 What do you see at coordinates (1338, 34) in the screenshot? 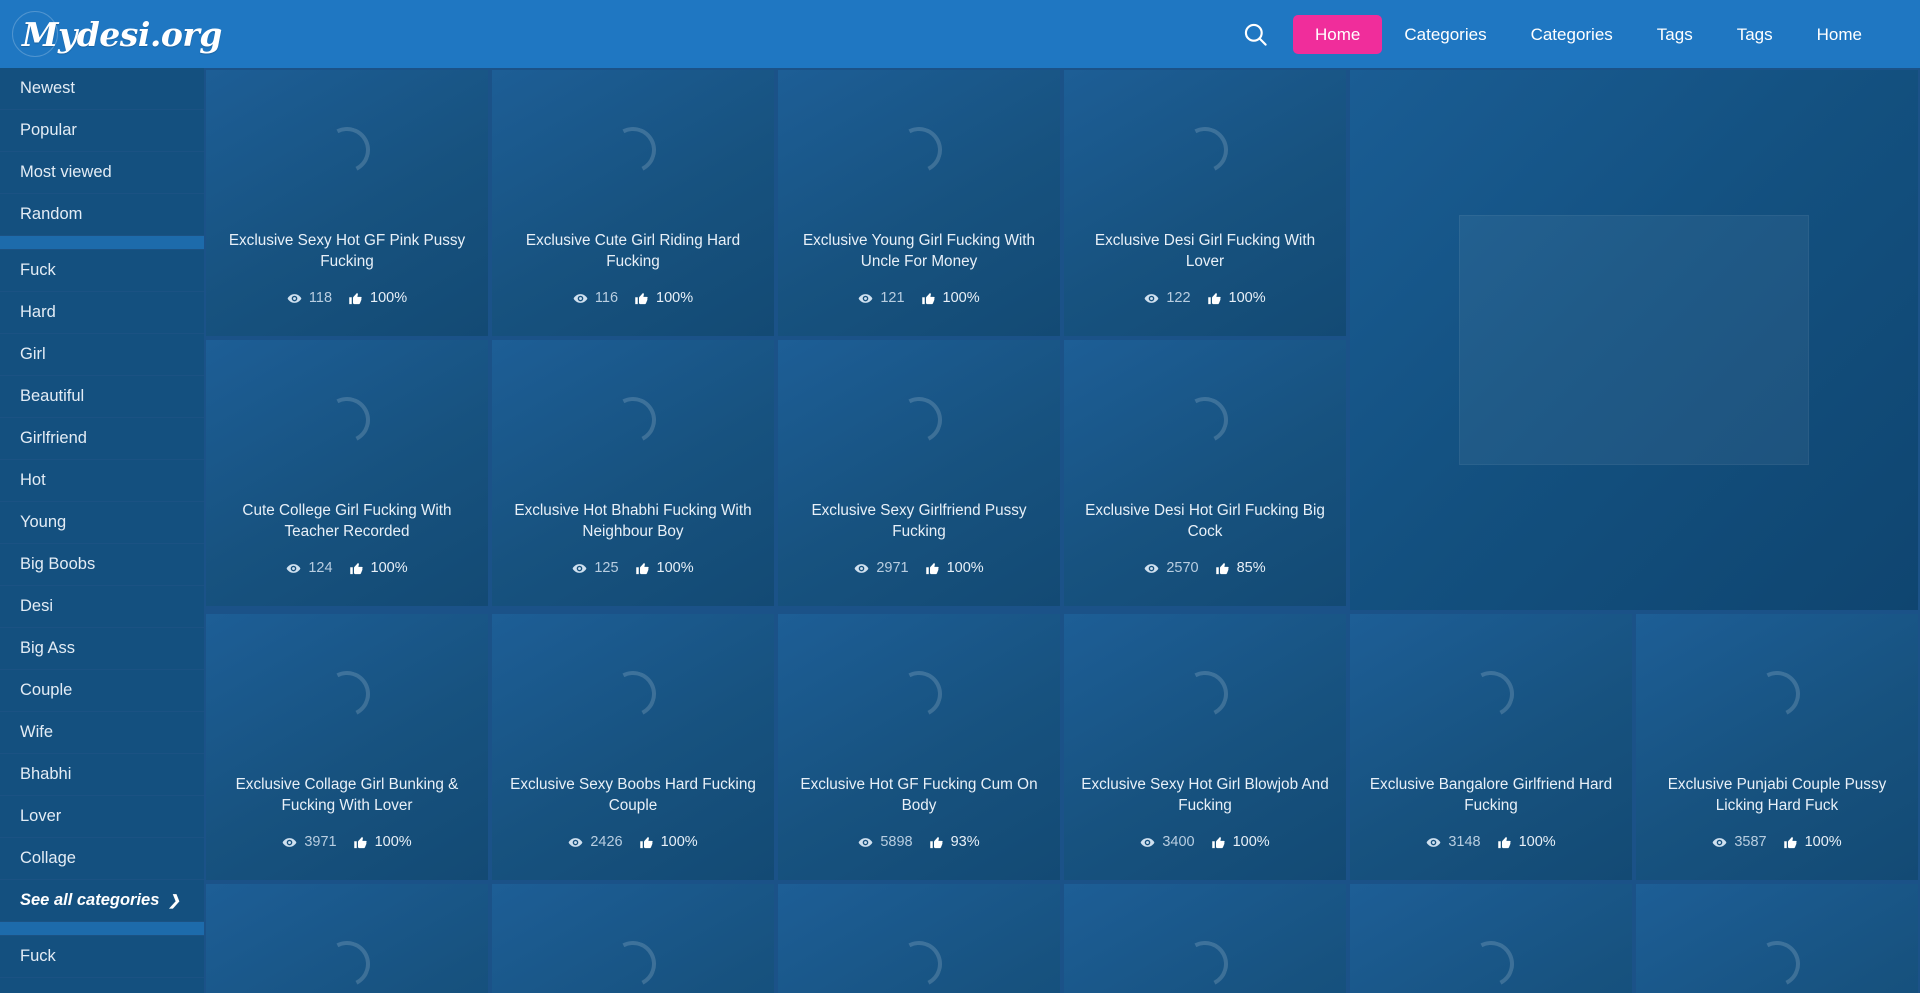
I see `nav-item-home: Home` at bounding box center [1338, 34].